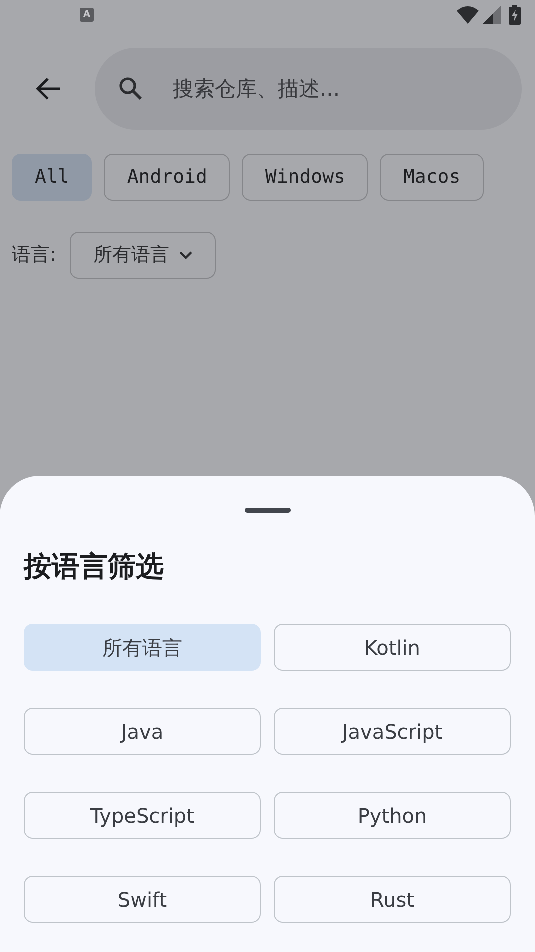  Describe the element at coordinates (492, 15) in the screenshot. I see `signal-icon` at that location.